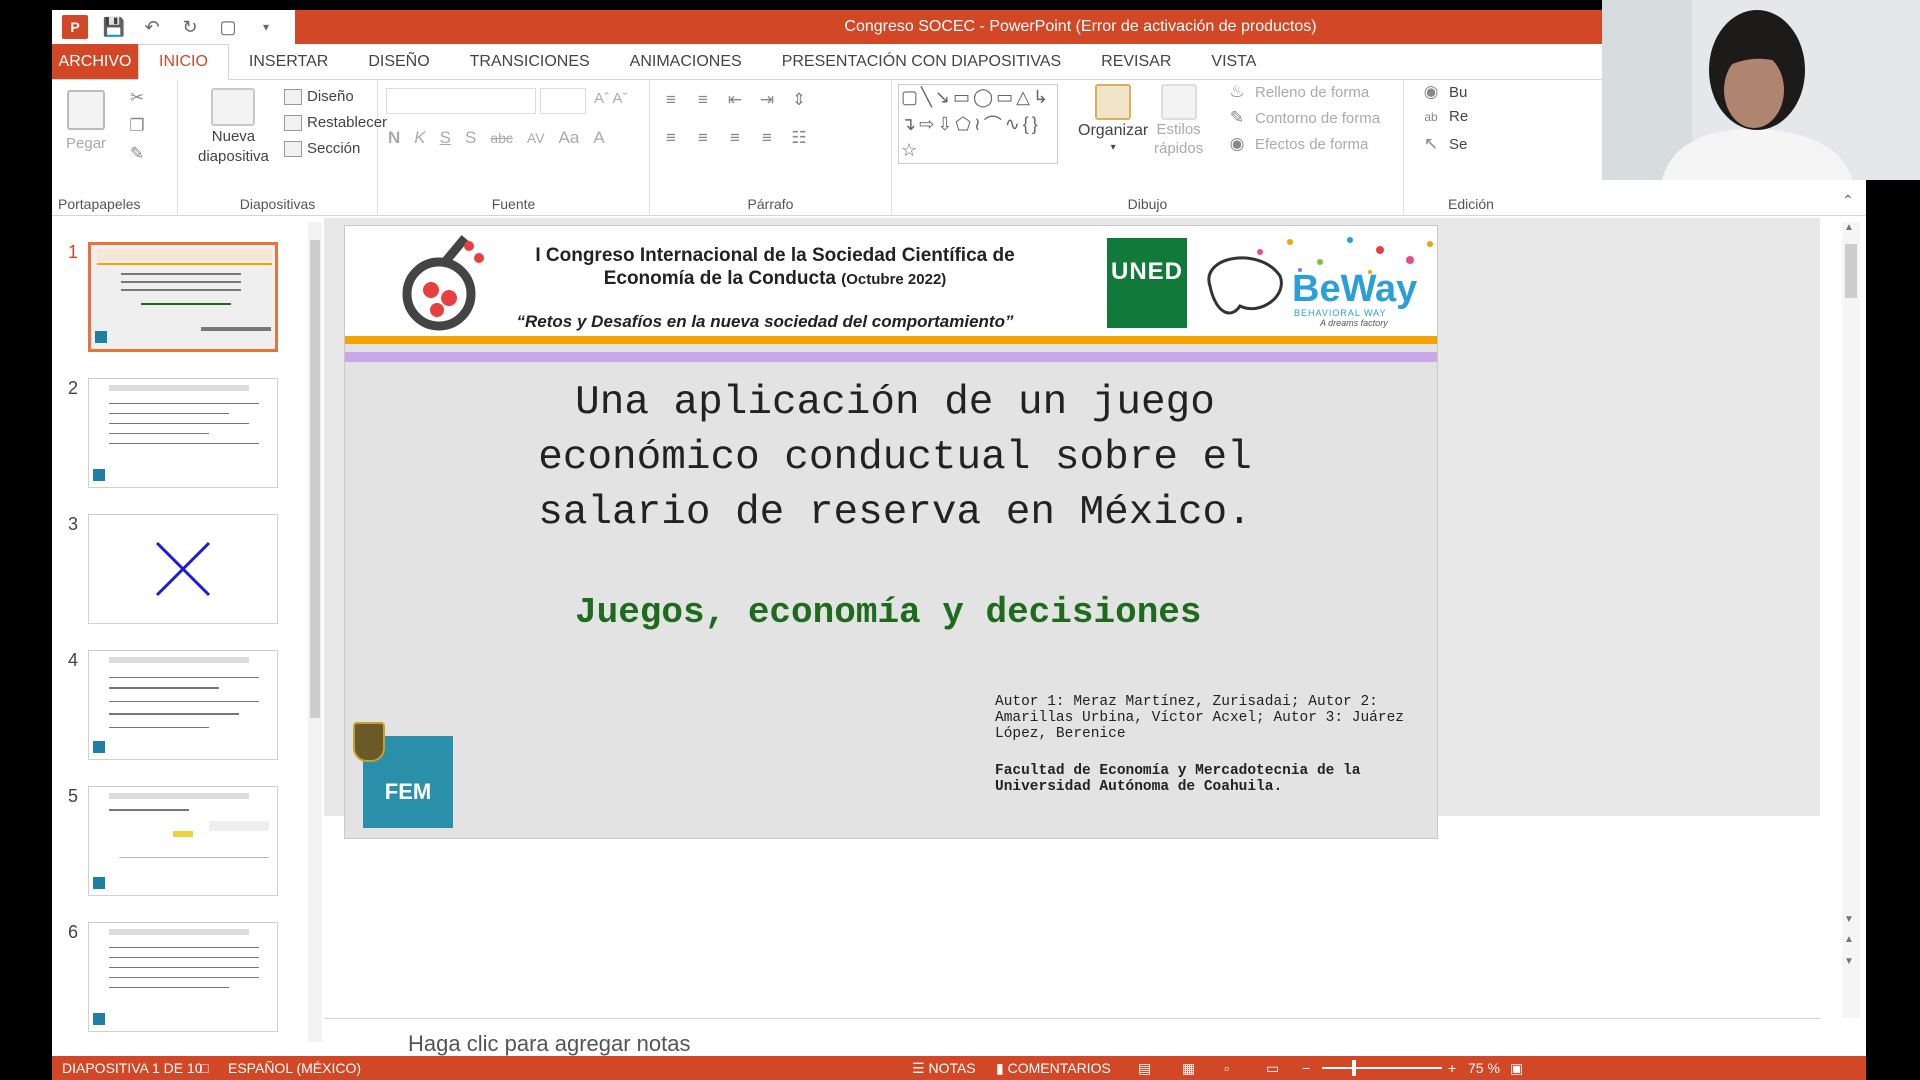 The height and width of the screenshot is (1080, 1920). I want to click on slide-scrollbar-thumb, so click(1851, 271).